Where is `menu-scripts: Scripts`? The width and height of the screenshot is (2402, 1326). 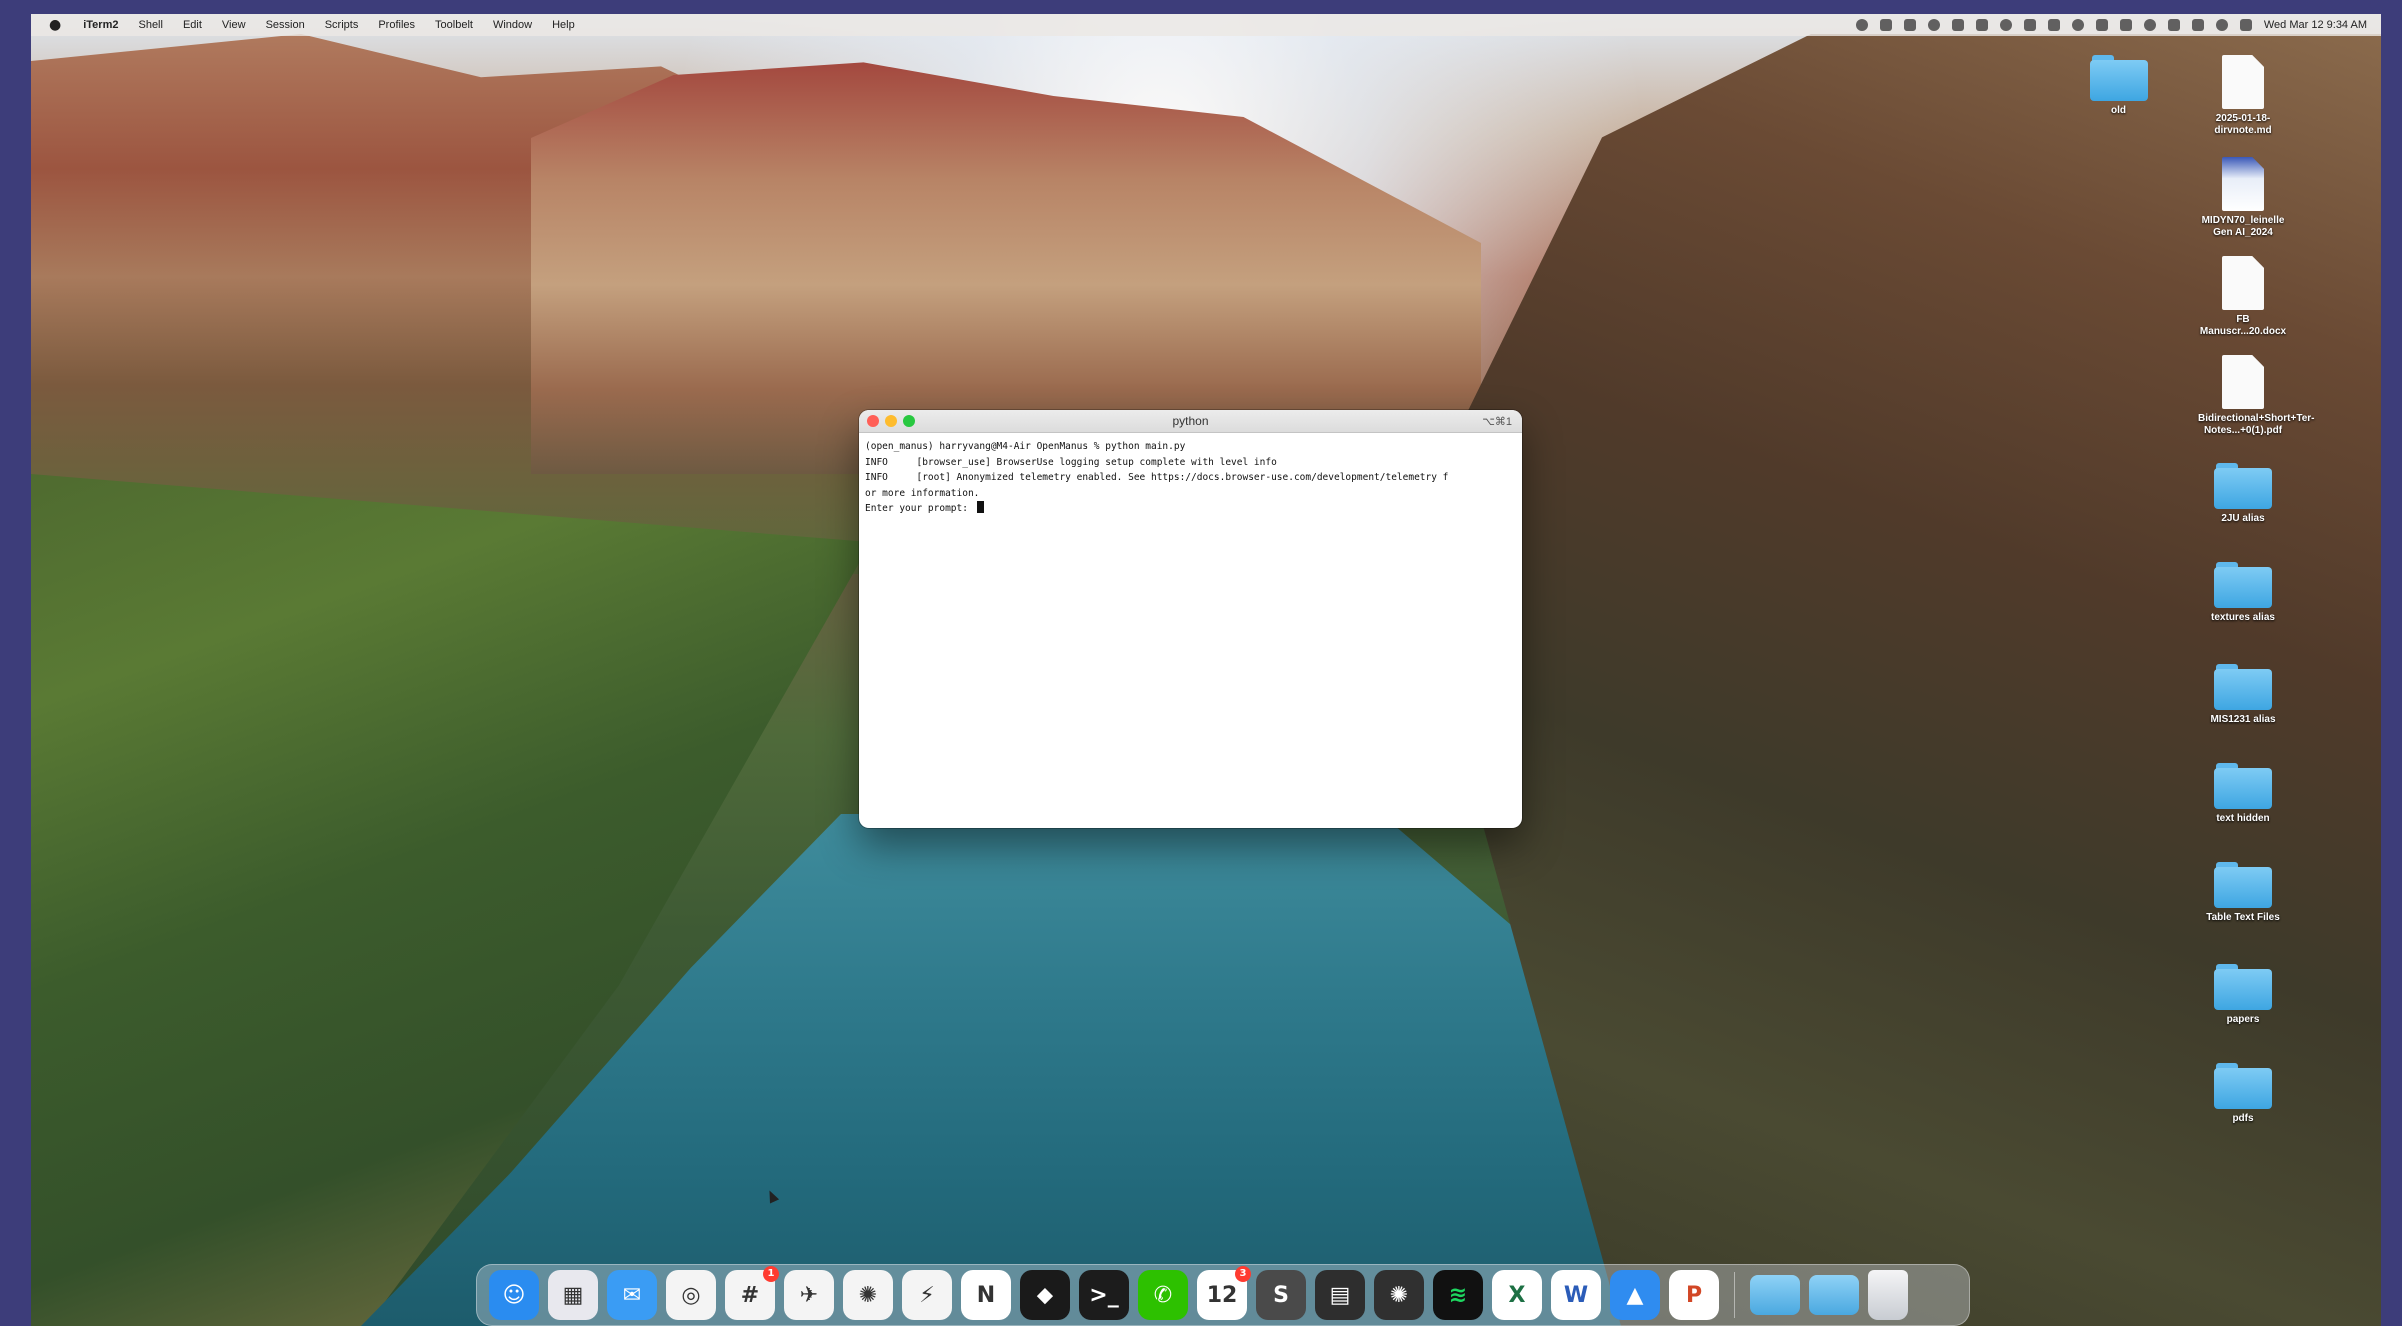 menu-scripts: Scripts is located at coordinates (342, 25).